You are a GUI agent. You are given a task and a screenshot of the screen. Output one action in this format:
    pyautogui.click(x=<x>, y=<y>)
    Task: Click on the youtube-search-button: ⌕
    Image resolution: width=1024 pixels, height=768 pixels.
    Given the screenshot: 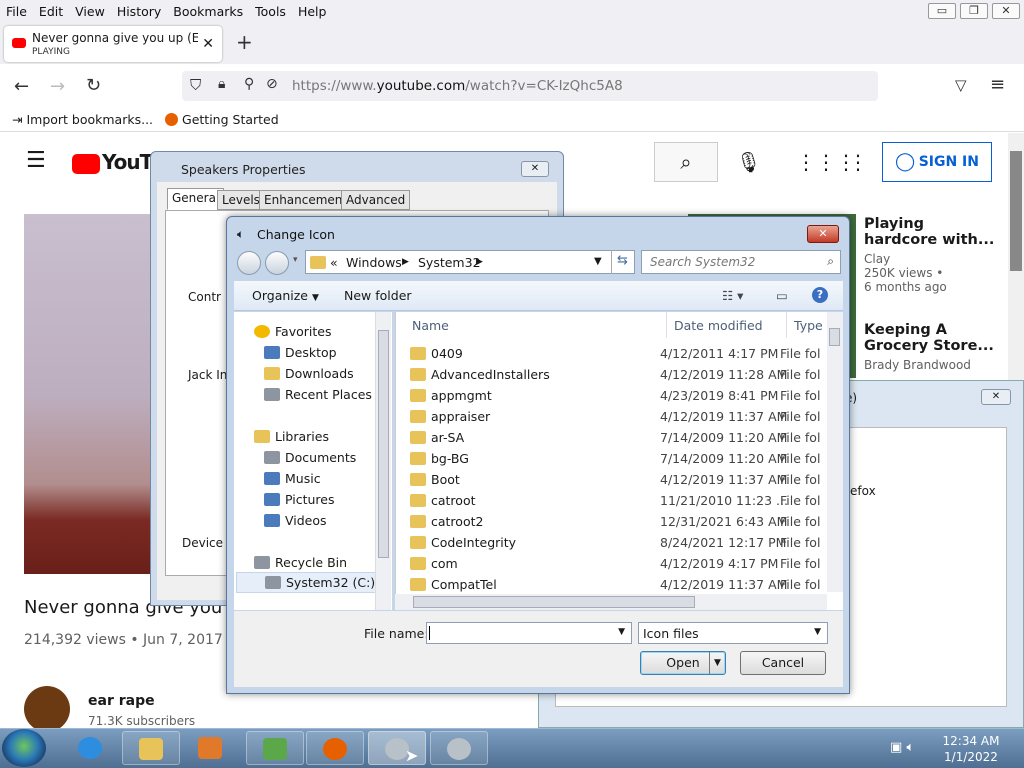 What is the action you would take?
    pyautogui.click(x=686, y=162)
    